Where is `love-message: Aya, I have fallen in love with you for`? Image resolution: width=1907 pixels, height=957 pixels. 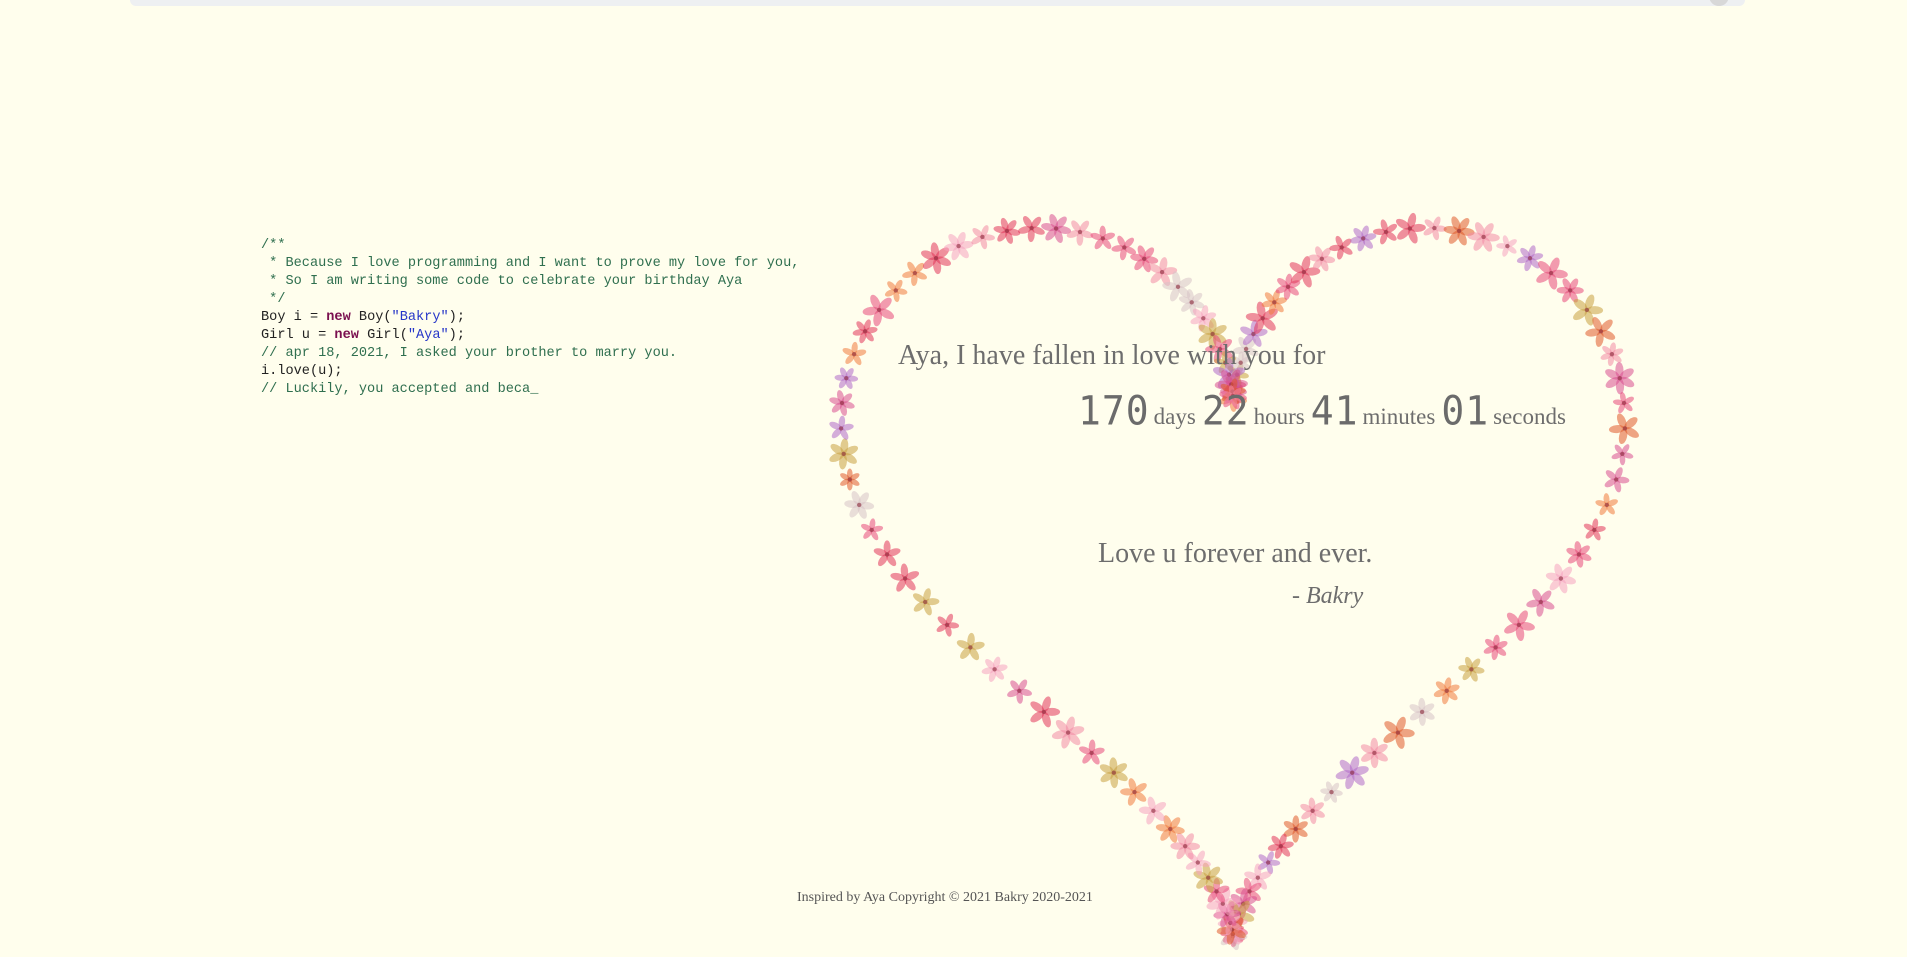 love-message: Aya, I have fallen in love with you for is located at coordinates (1112, 355).